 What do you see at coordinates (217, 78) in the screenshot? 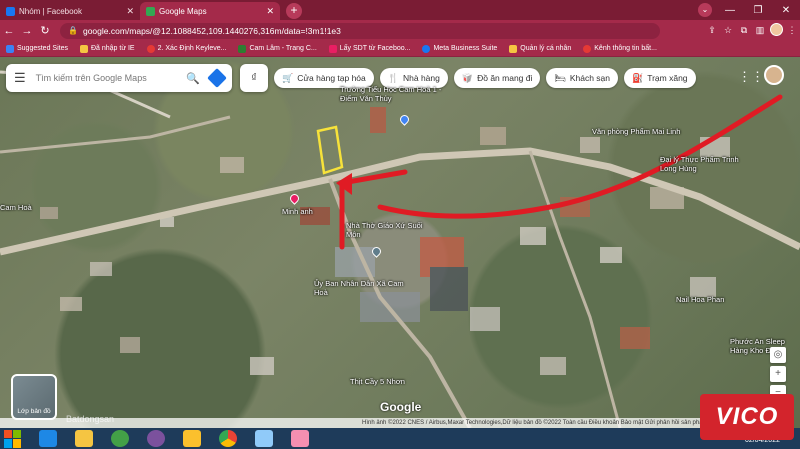
I see `directions-icon` at bounding box center [217, 78].